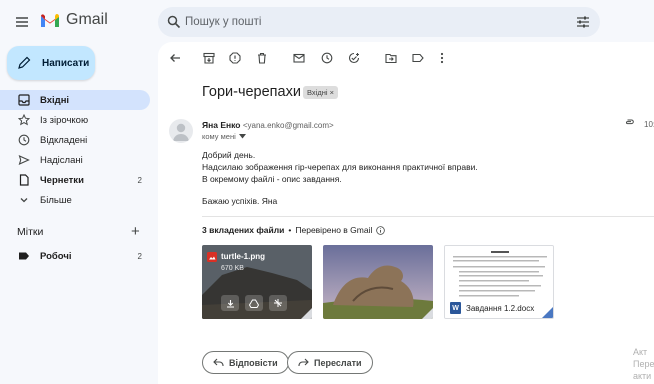 Image resolution: width=654 pixels, height=384 pixels. What do you see at coordinates (66, 63) in the screenshot?
I see `compose-label: Написати` at bounding box center [66, 63].